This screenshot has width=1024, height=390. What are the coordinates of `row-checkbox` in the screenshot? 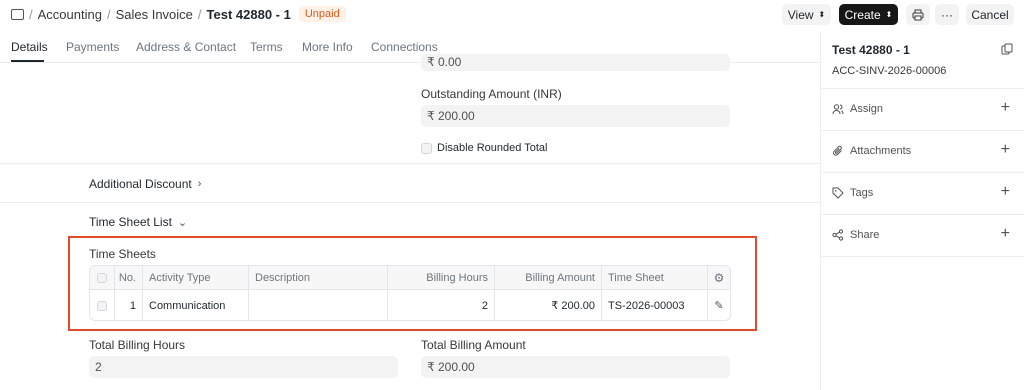 It's located at (102, 305).